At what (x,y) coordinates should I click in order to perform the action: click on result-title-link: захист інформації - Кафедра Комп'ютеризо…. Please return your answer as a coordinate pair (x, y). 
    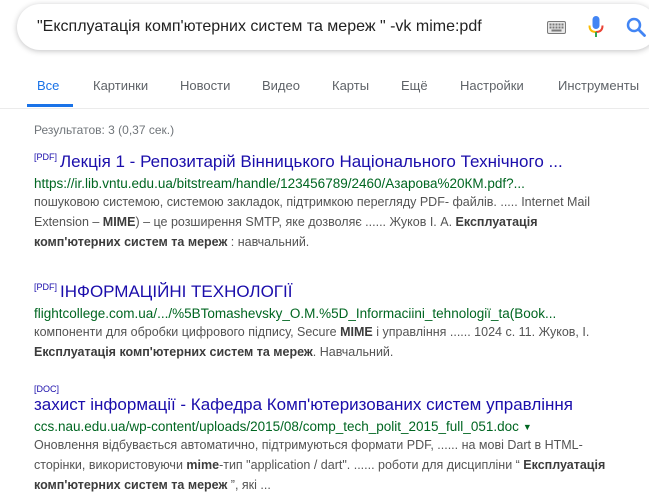
    Looking at the image, I should click on (303, 404).